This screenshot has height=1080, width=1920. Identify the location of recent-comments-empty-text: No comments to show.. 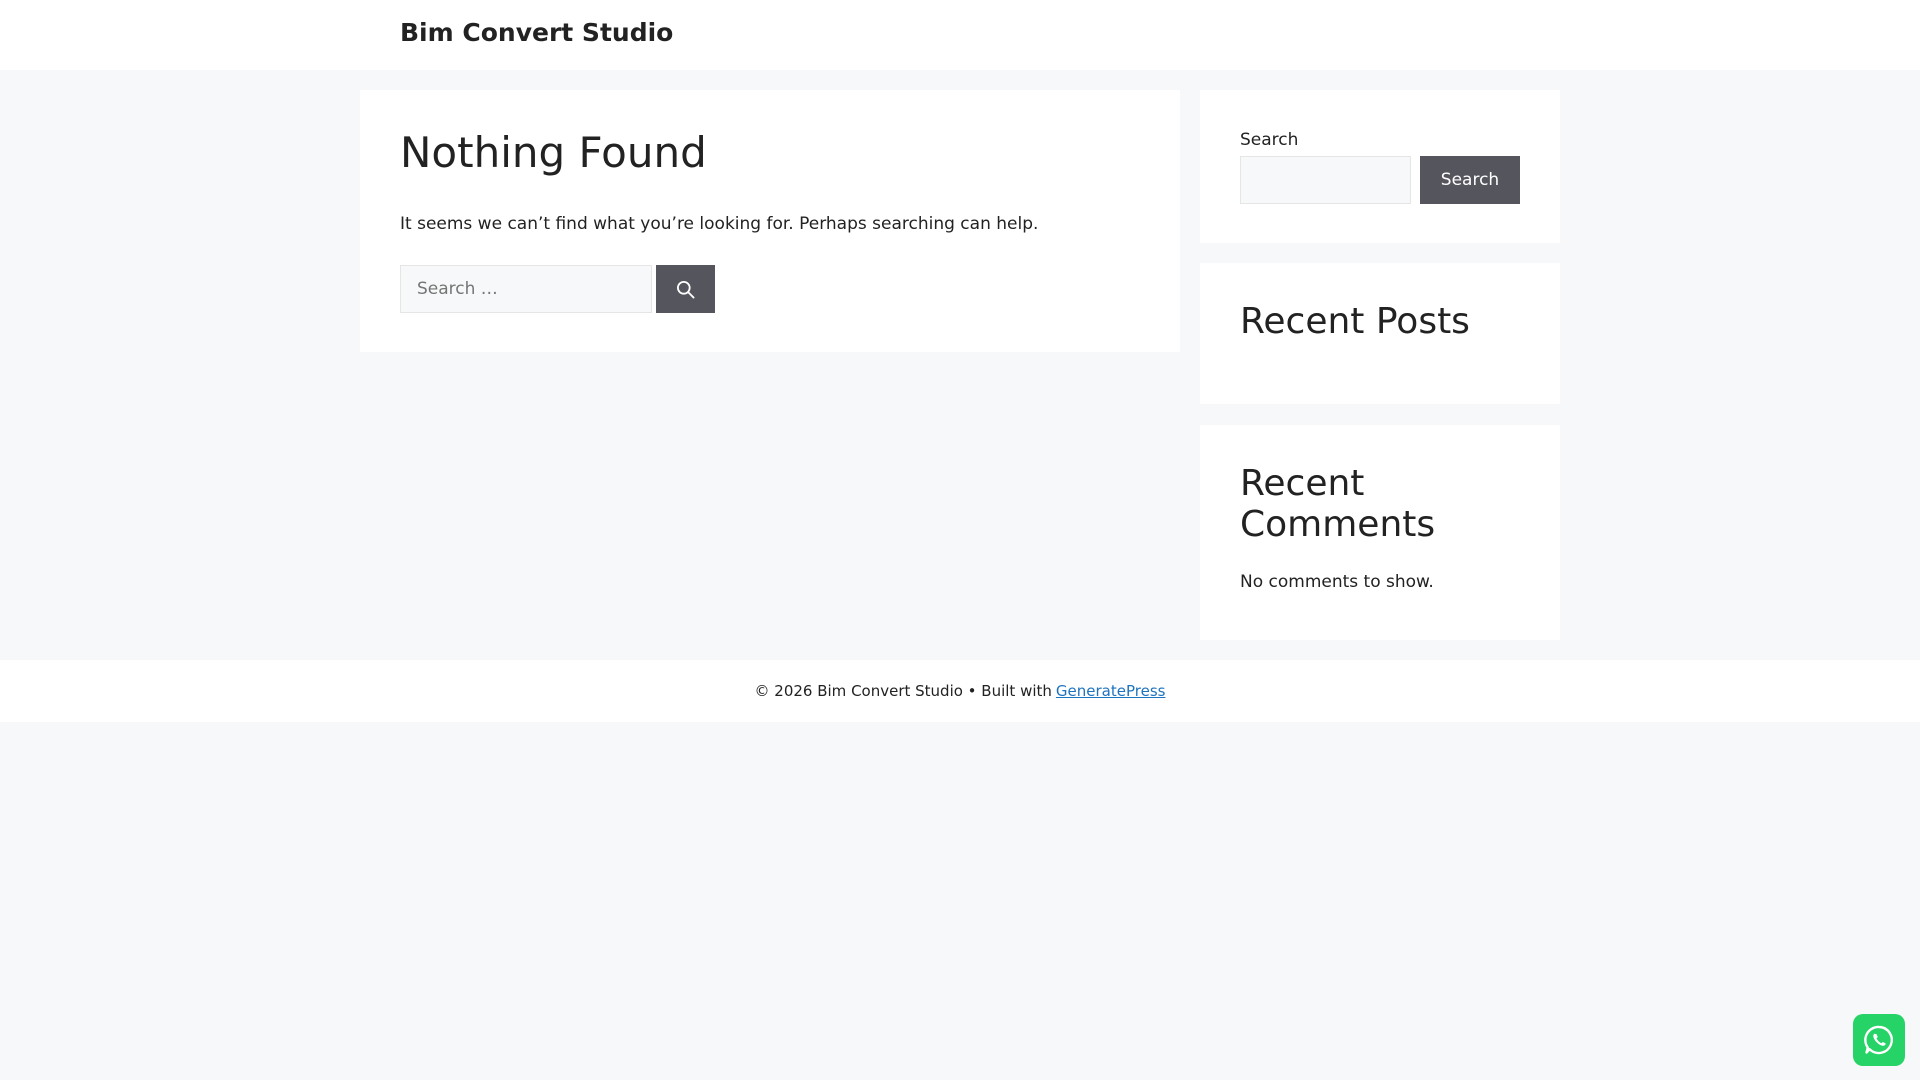
(1337, 582).